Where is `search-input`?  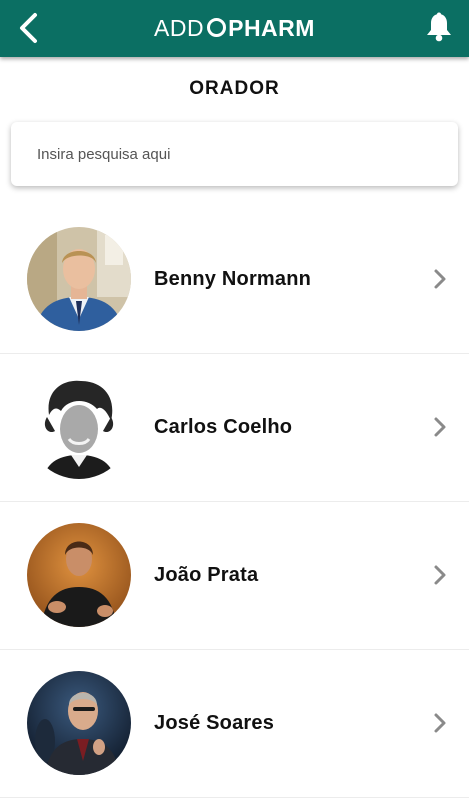 search-input is located at coordinates (234, 154).